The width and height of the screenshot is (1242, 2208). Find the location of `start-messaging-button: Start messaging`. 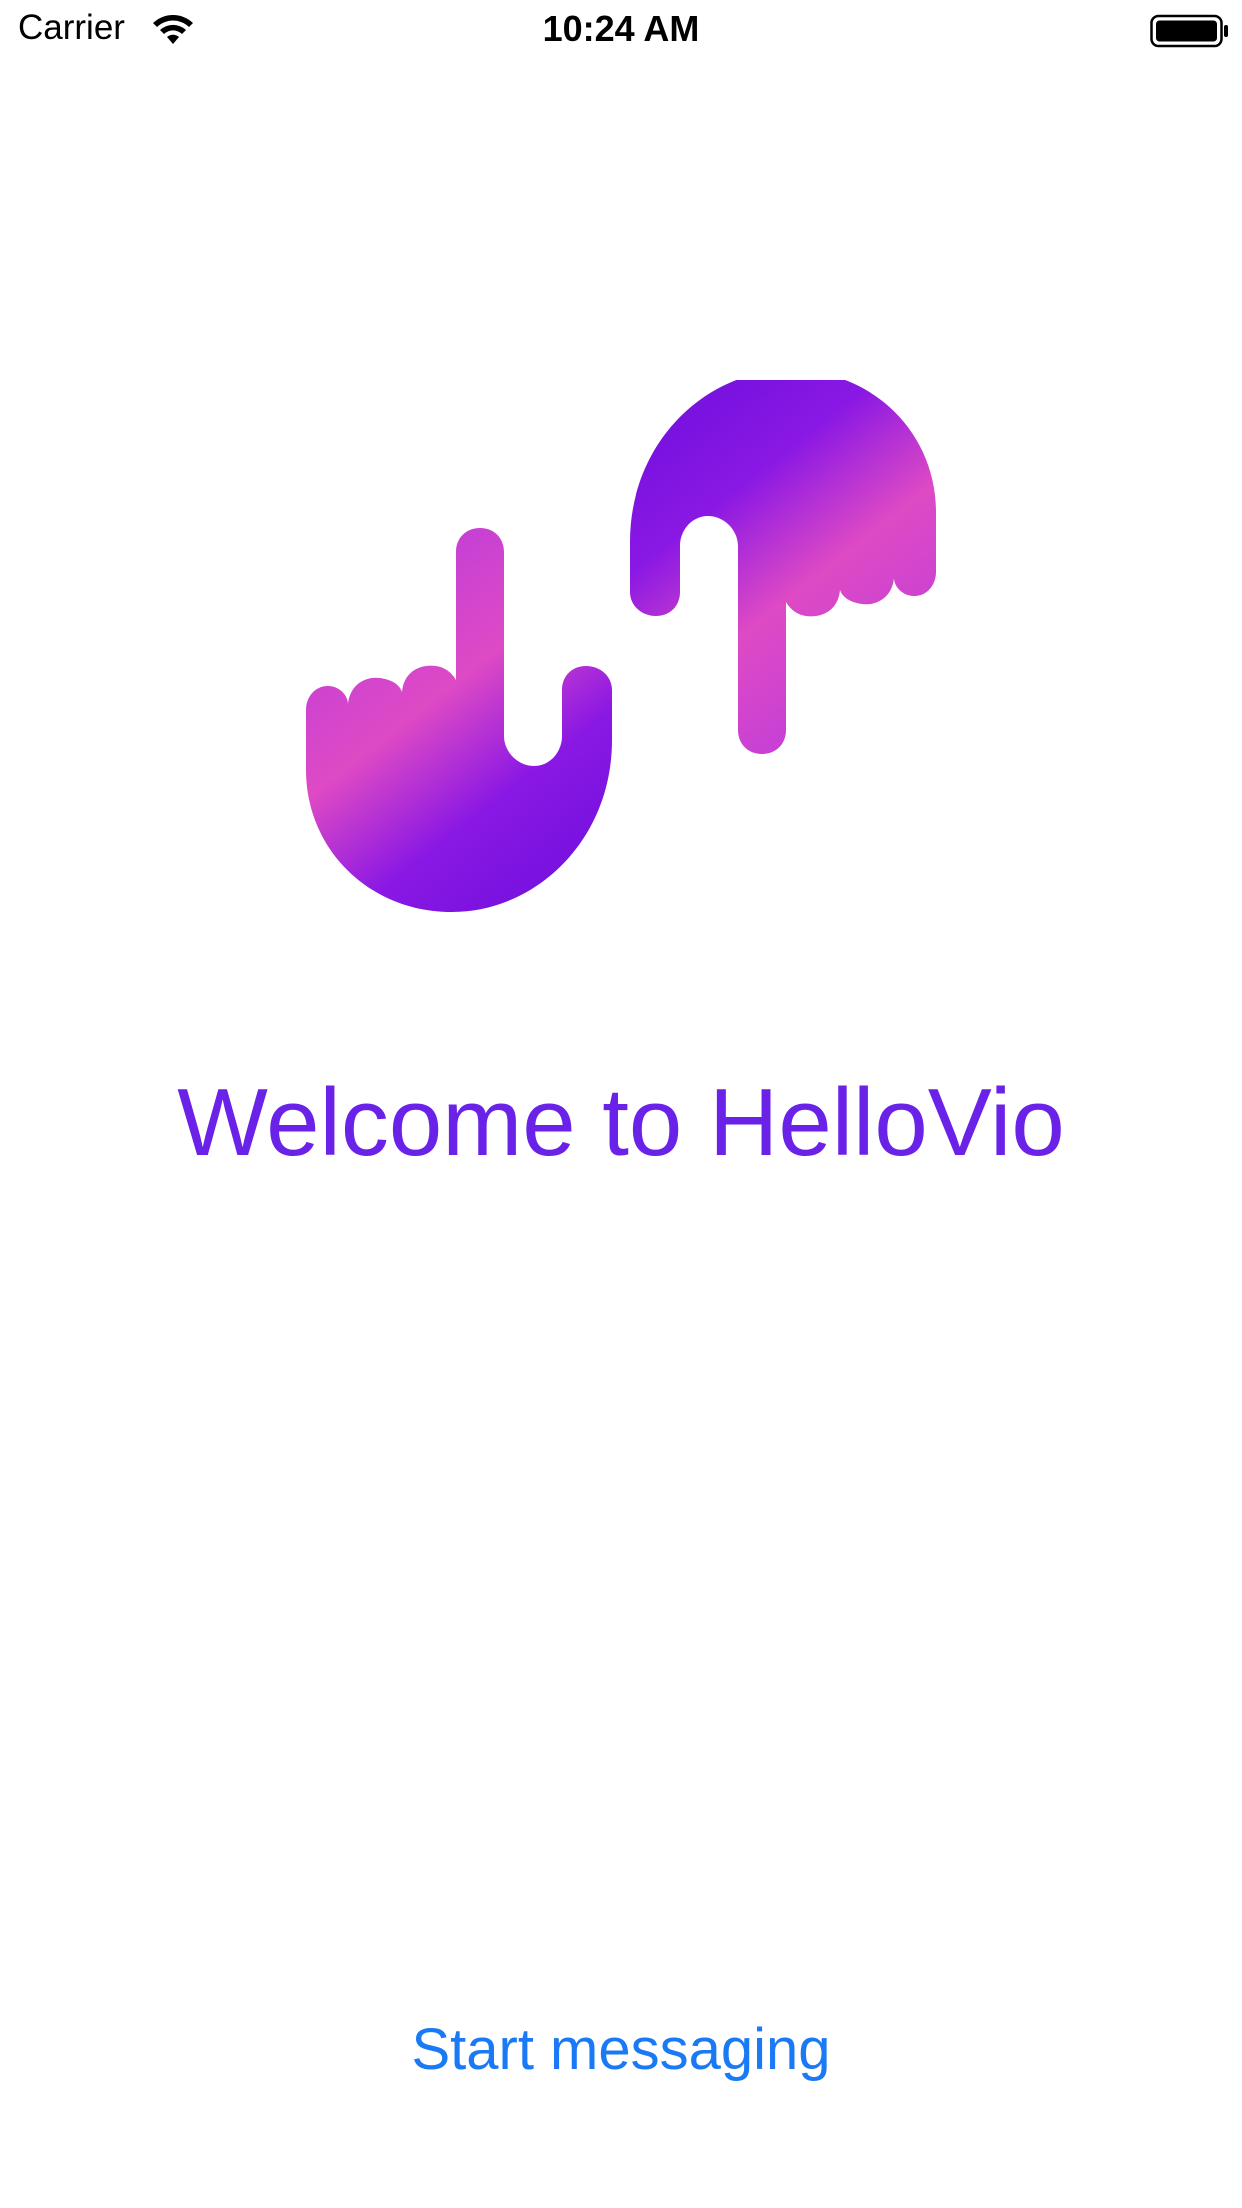

start-messaging-button: Start messaging is located at coordinates (621, 2050).